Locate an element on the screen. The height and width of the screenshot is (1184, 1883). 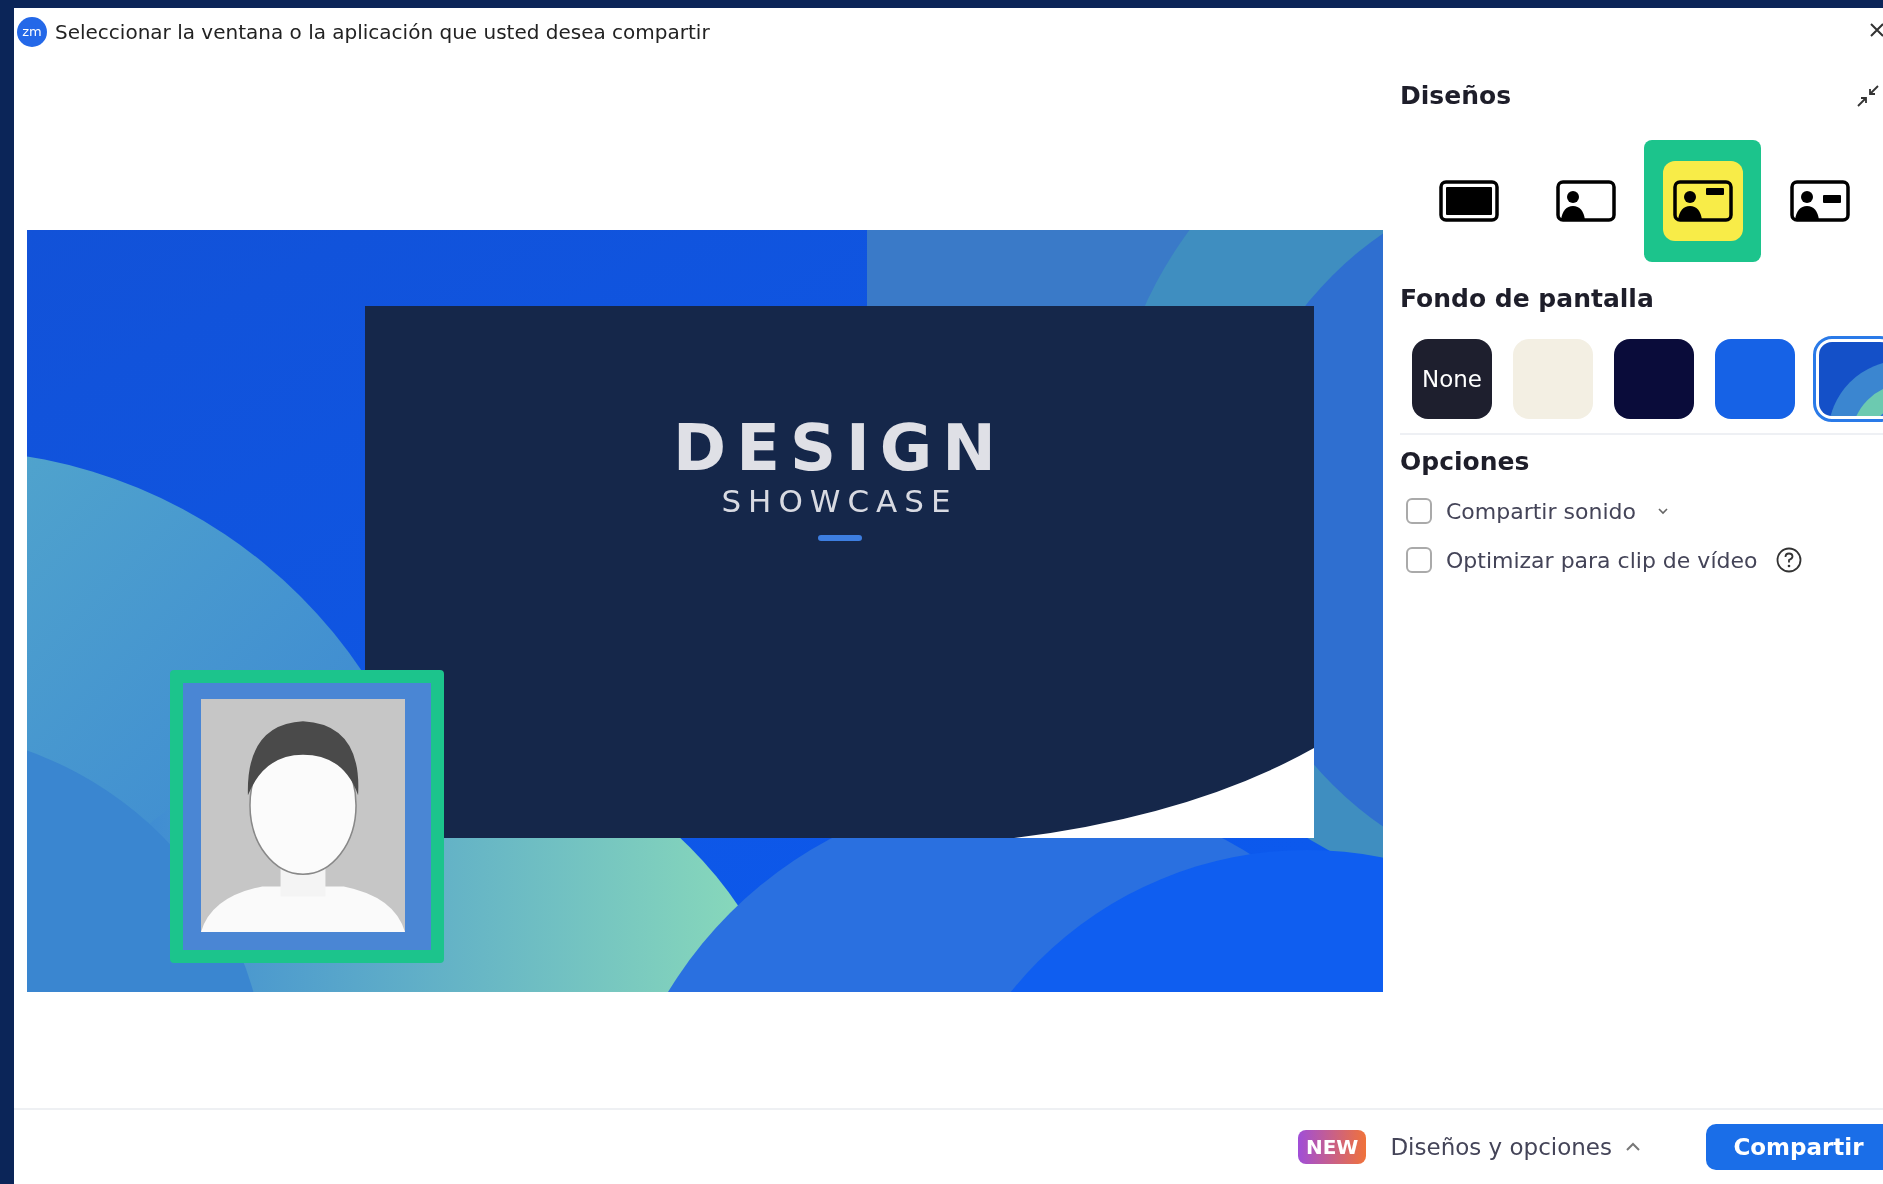
section-heading: Fondo de pantalla is located at coordinates (1527, 298).